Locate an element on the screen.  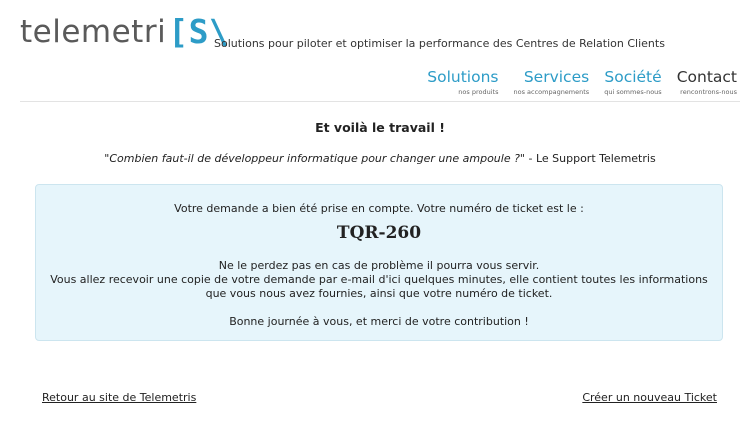
nav-item-societe: Société qui sommes-nous is located at coordinates (625, 82).